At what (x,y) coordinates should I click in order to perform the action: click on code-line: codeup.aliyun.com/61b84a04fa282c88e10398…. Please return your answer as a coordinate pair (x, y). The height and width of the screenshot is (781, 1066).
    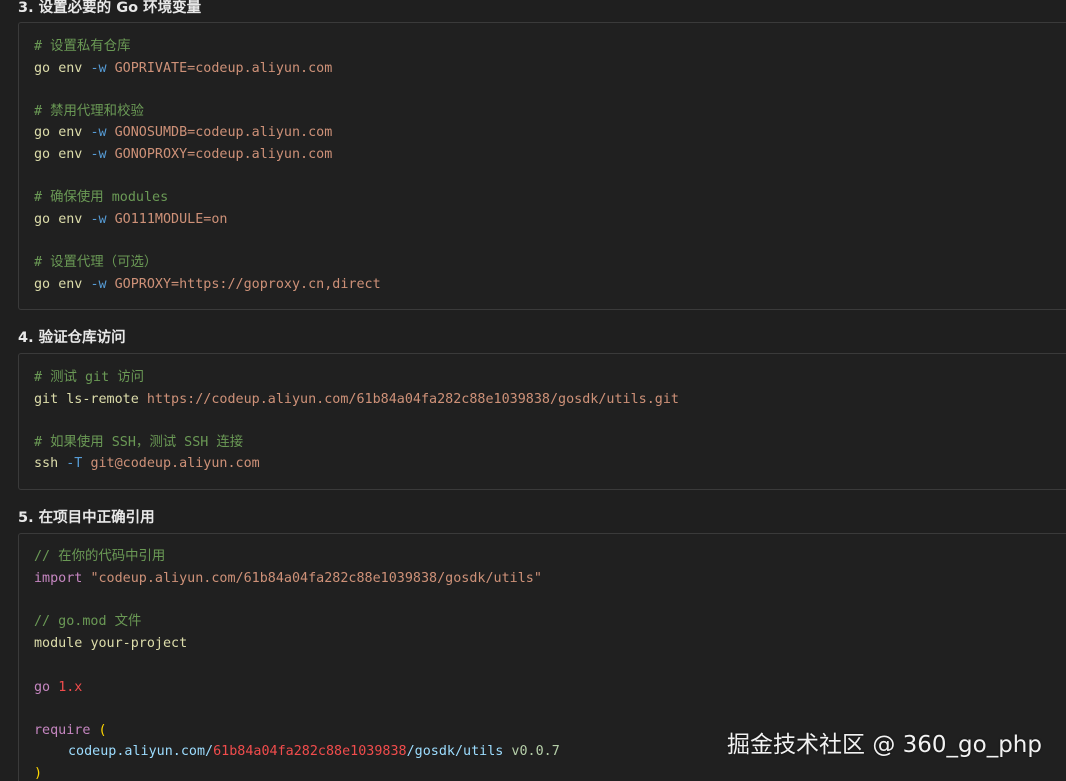
    Looking at the image, I should click on (314, 751).